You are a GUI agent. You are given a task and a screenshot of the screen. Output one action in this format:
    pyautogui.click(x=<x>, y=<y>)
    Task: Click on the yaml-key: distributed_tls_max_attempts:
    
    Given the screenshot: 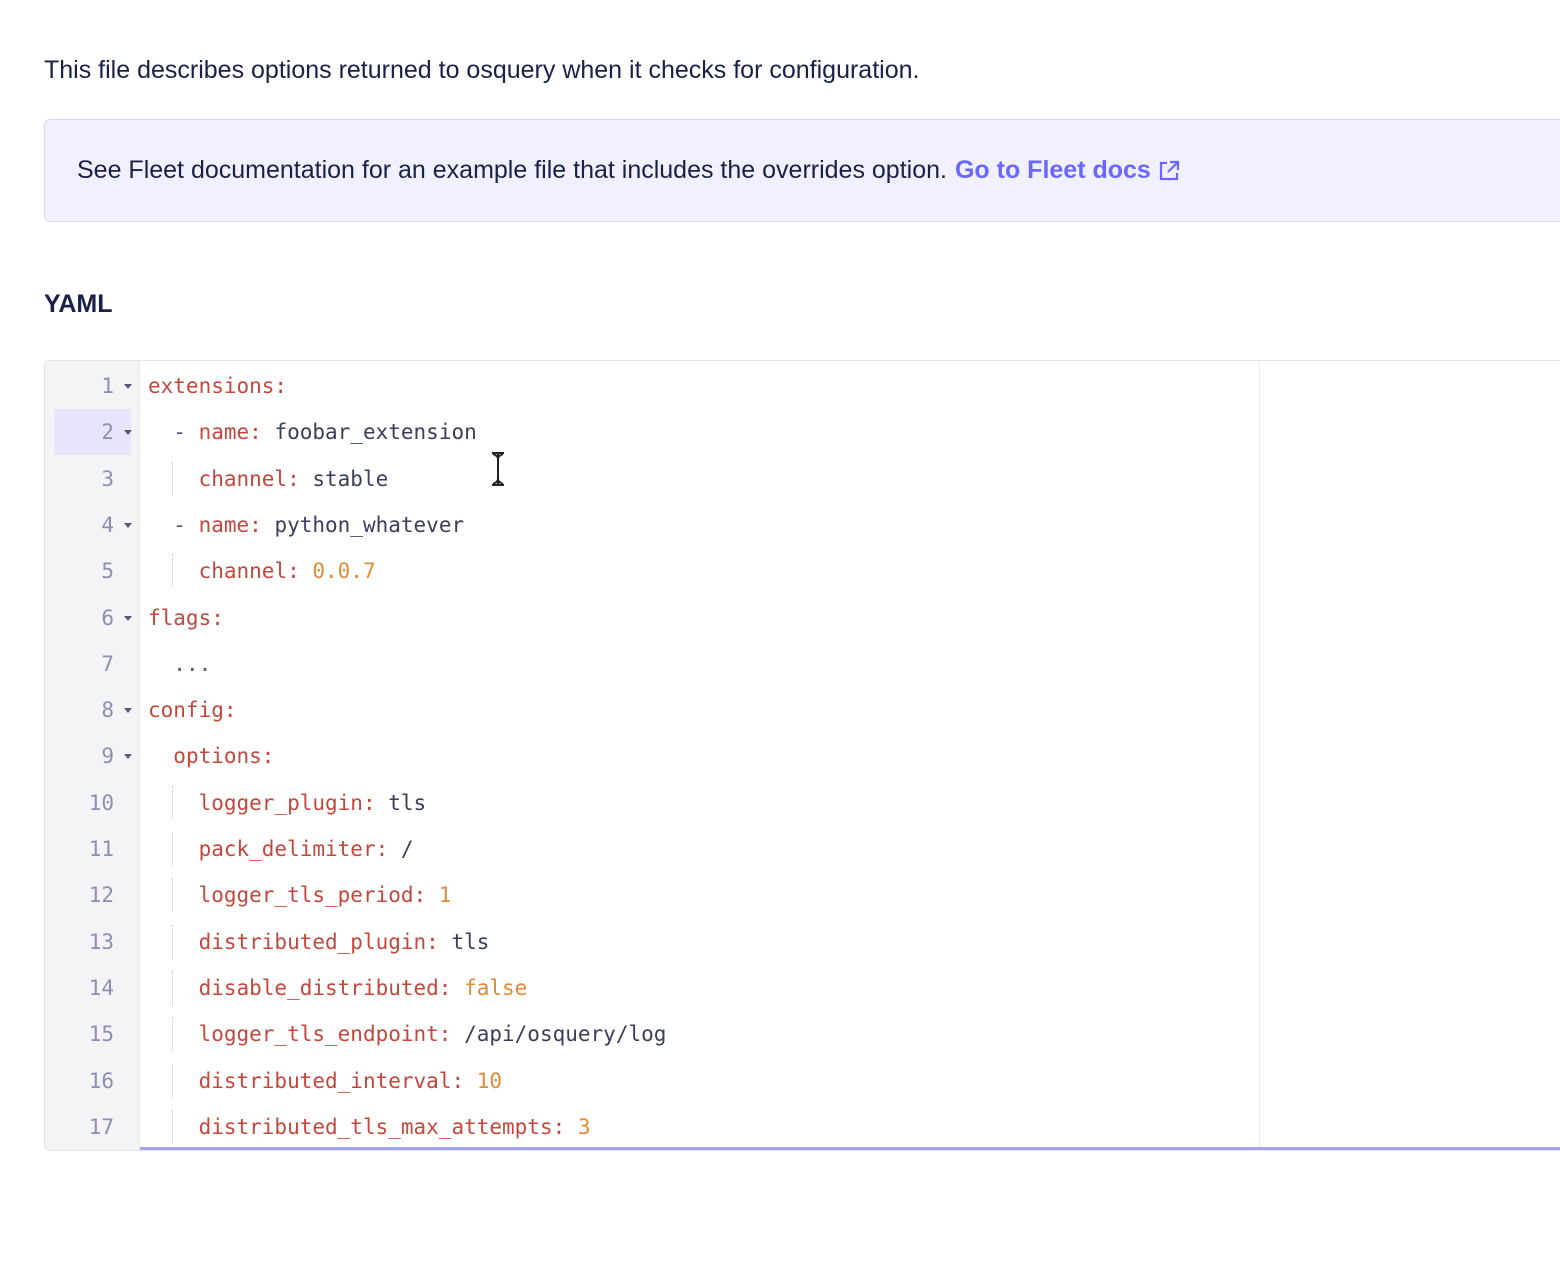 What is the action you would take?
    pyautogui.click(x=382, y=1126)
    